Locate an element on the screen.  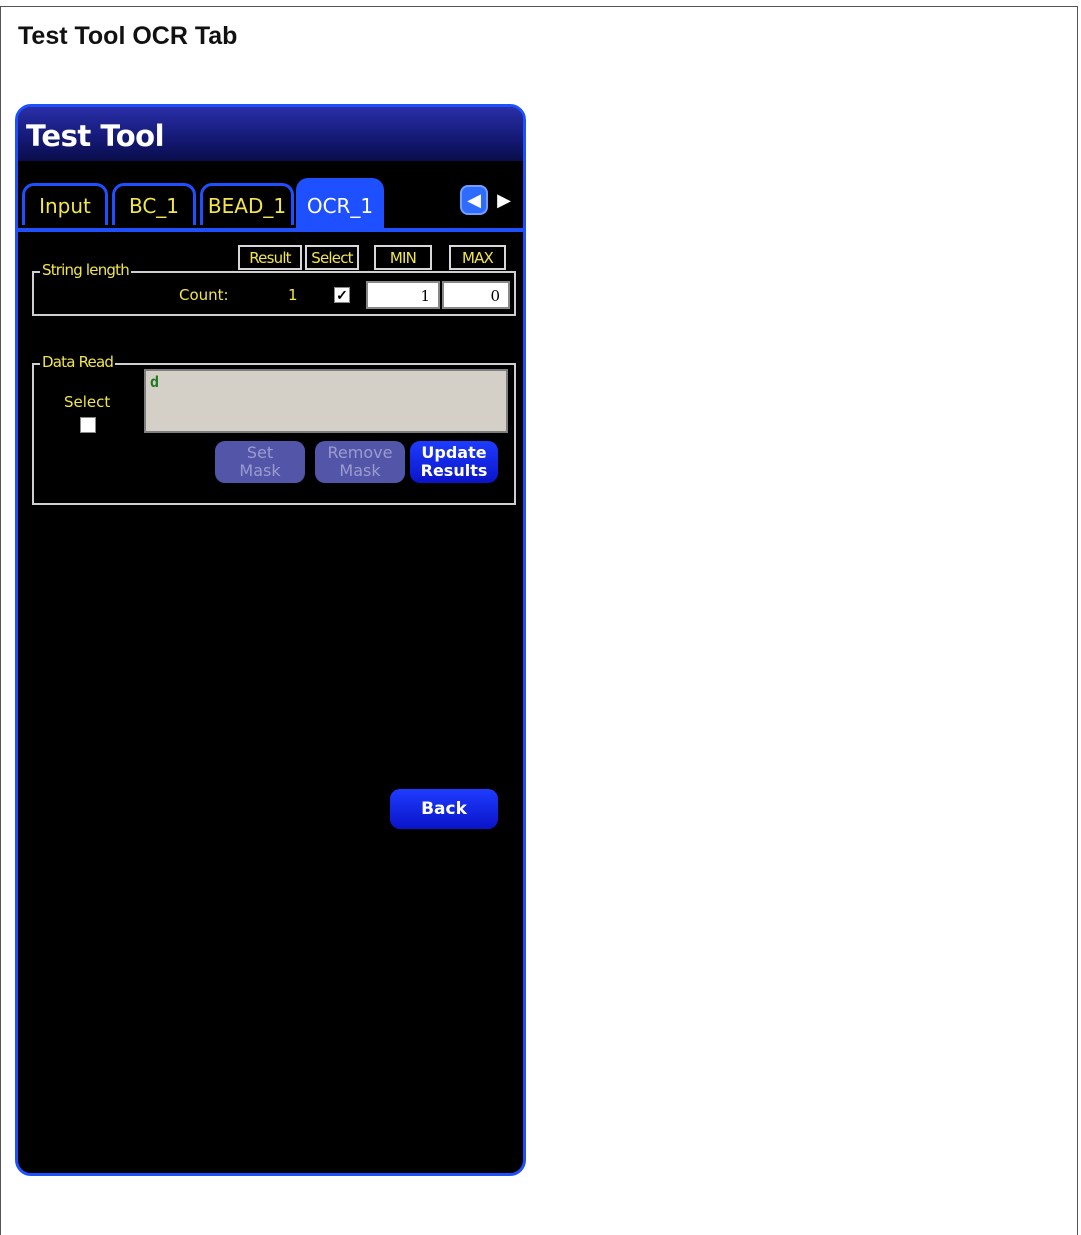
string-length-label: String length is located at coordinates (85, 270).